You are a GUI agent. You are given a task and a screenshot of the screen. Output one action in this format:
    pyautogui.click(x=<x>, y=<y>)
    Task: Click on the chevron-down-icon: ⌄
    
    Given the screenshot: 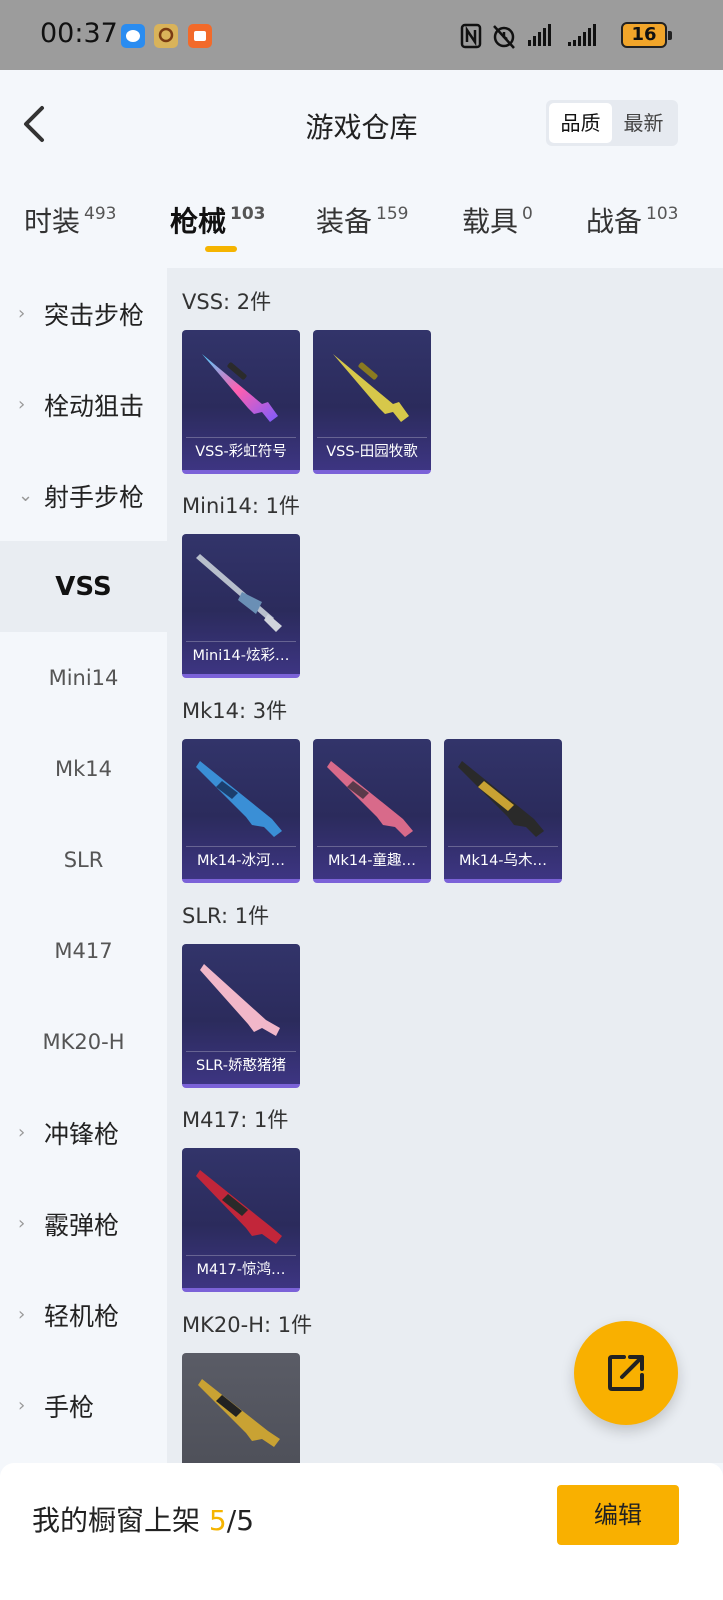 What is the action you would take?
    pyautogui.click(x=26, y=495)
    